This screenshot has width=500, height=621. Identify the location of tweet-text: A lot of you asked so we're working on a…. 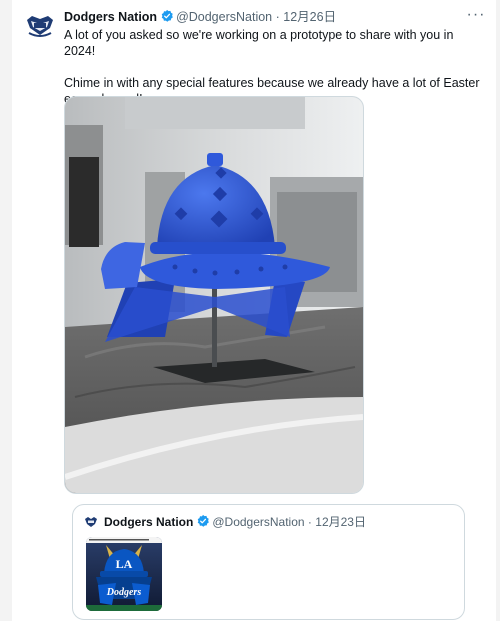
(274, 67).